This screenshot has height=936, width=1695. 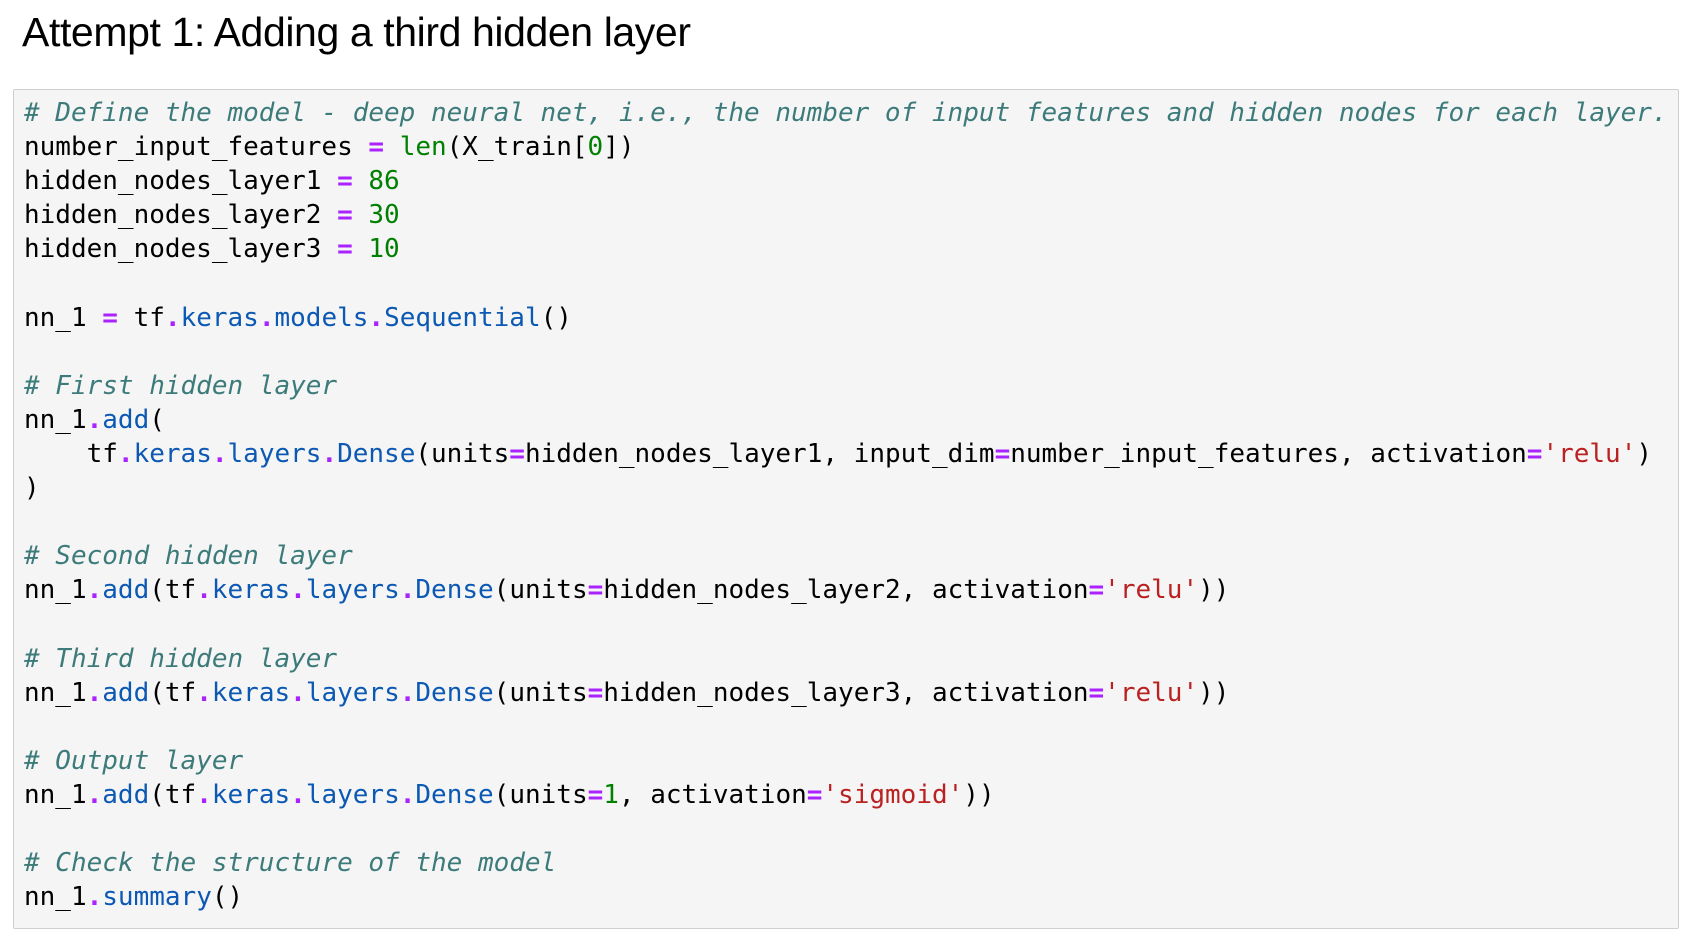 I want to click on code-comment: # Output layer, so click(x=134, y=760).